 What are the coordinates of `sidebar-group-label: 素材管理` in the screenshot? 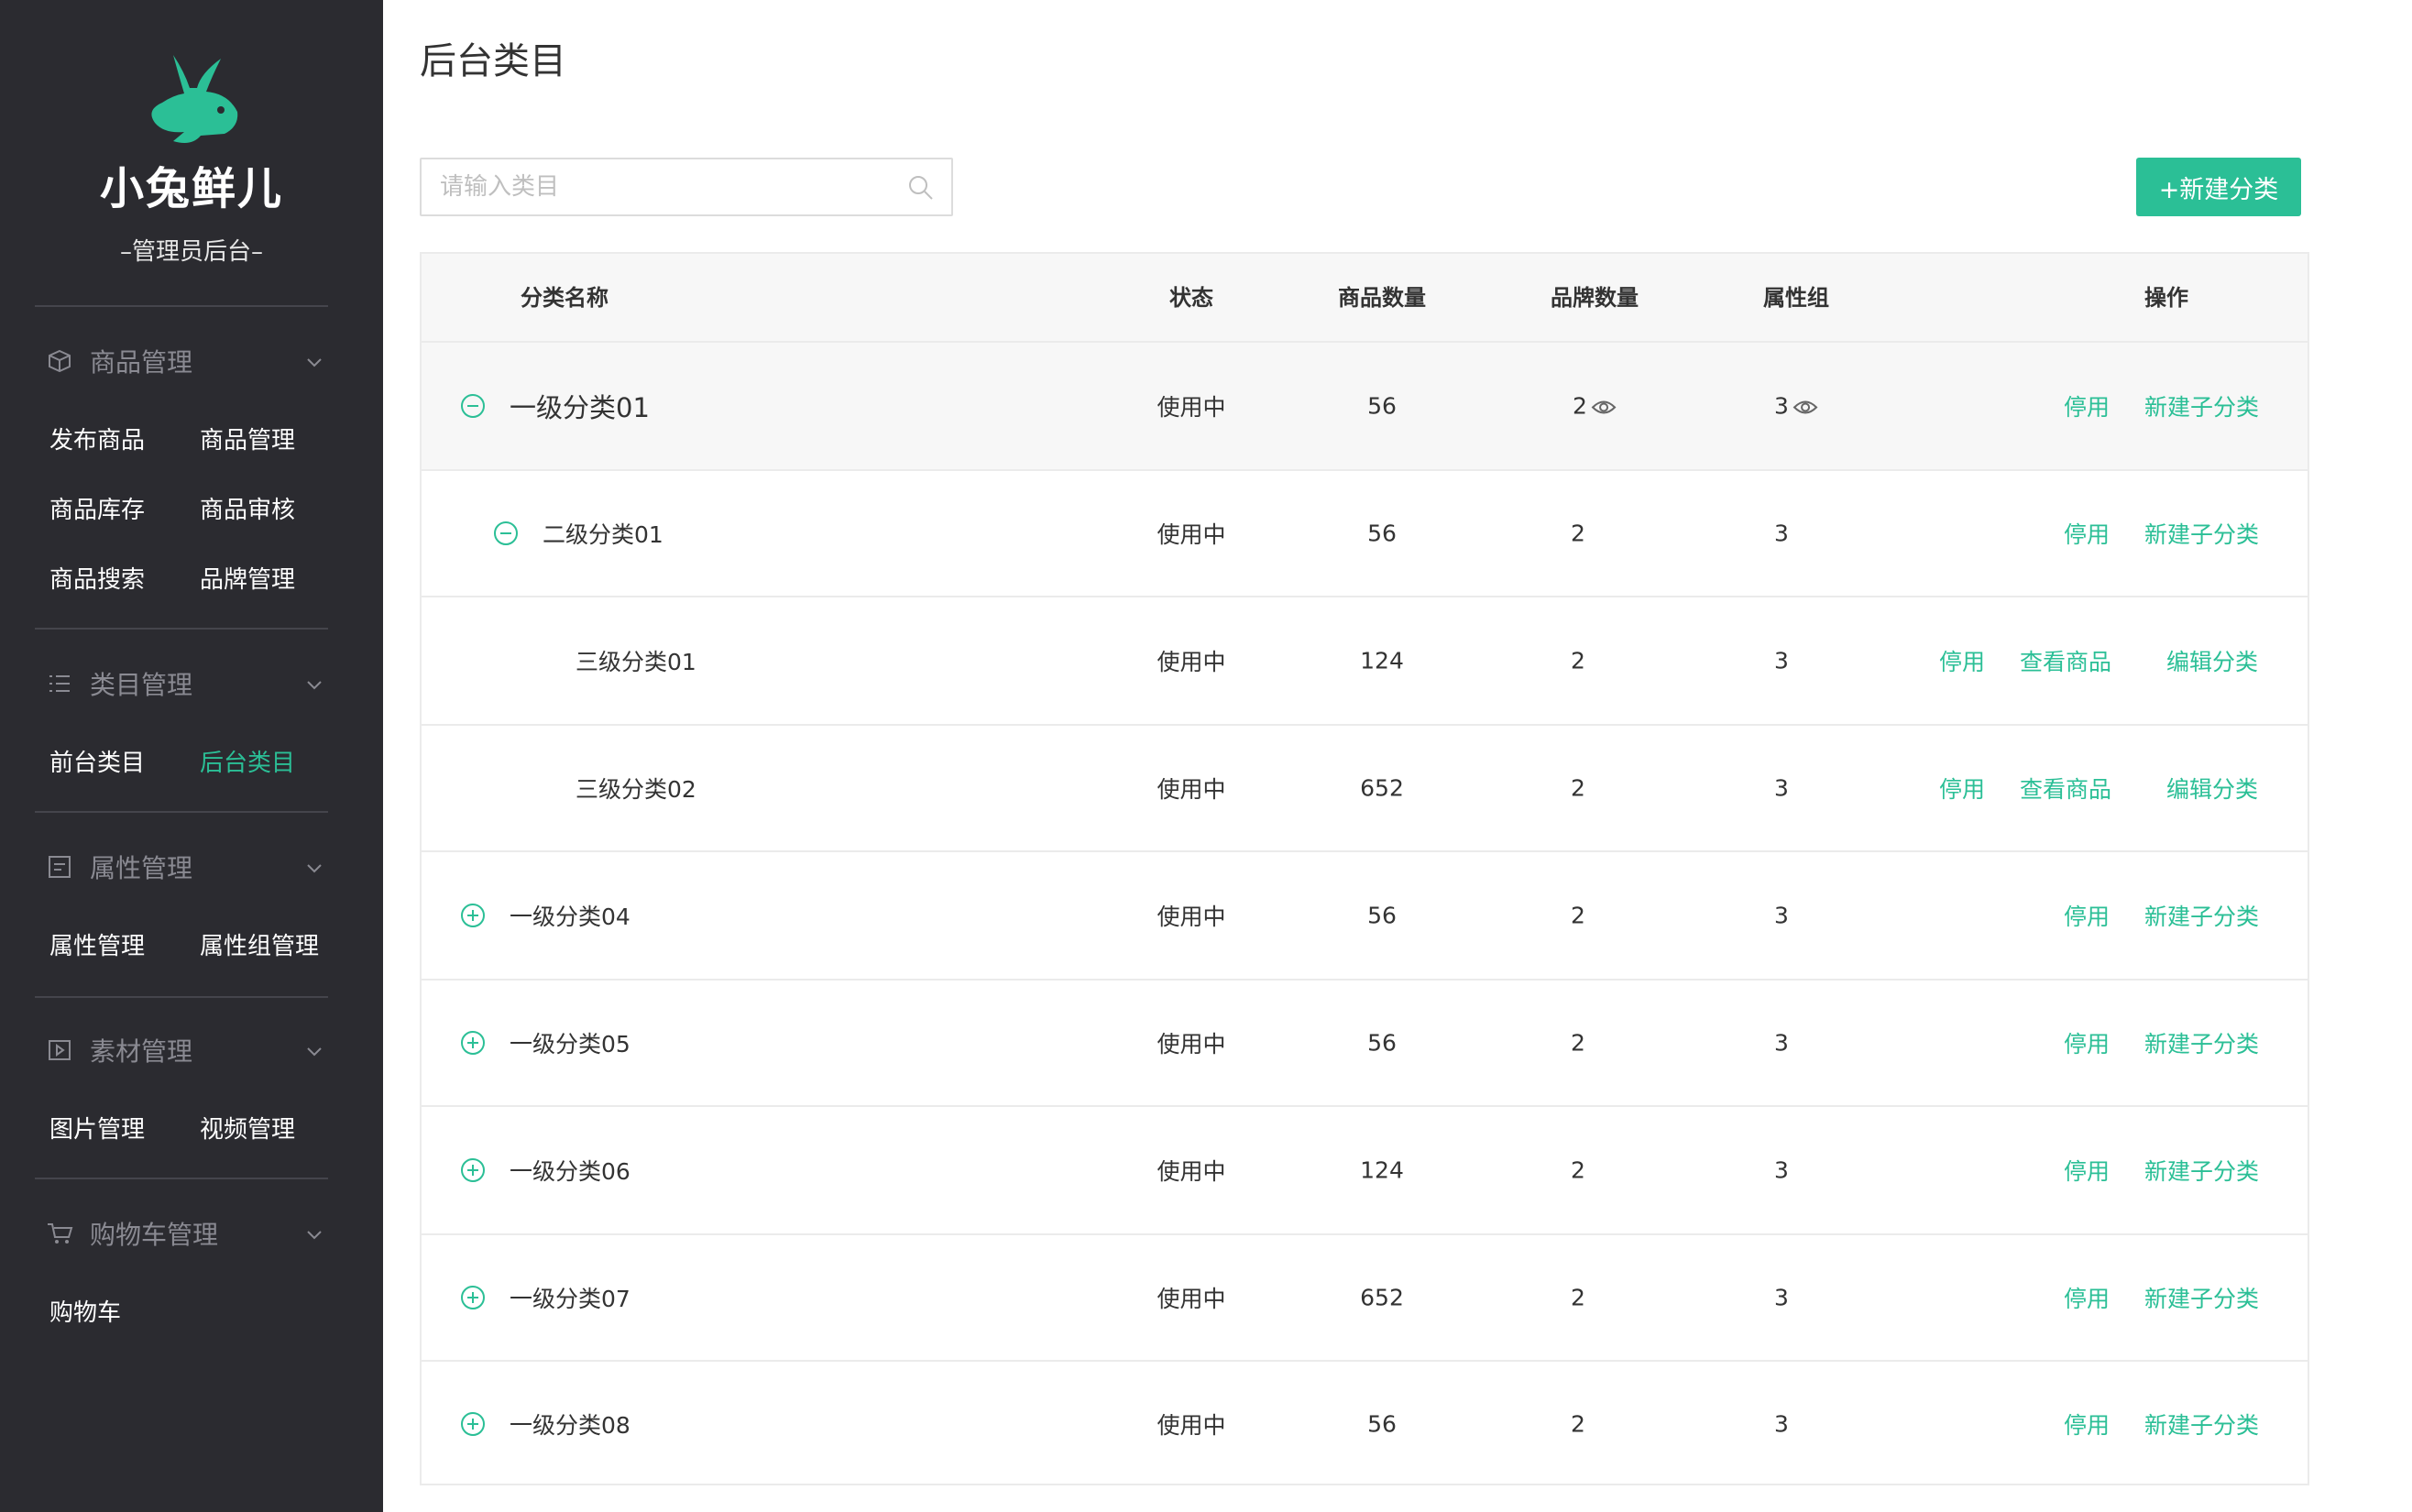 It's located at (141, 1051).